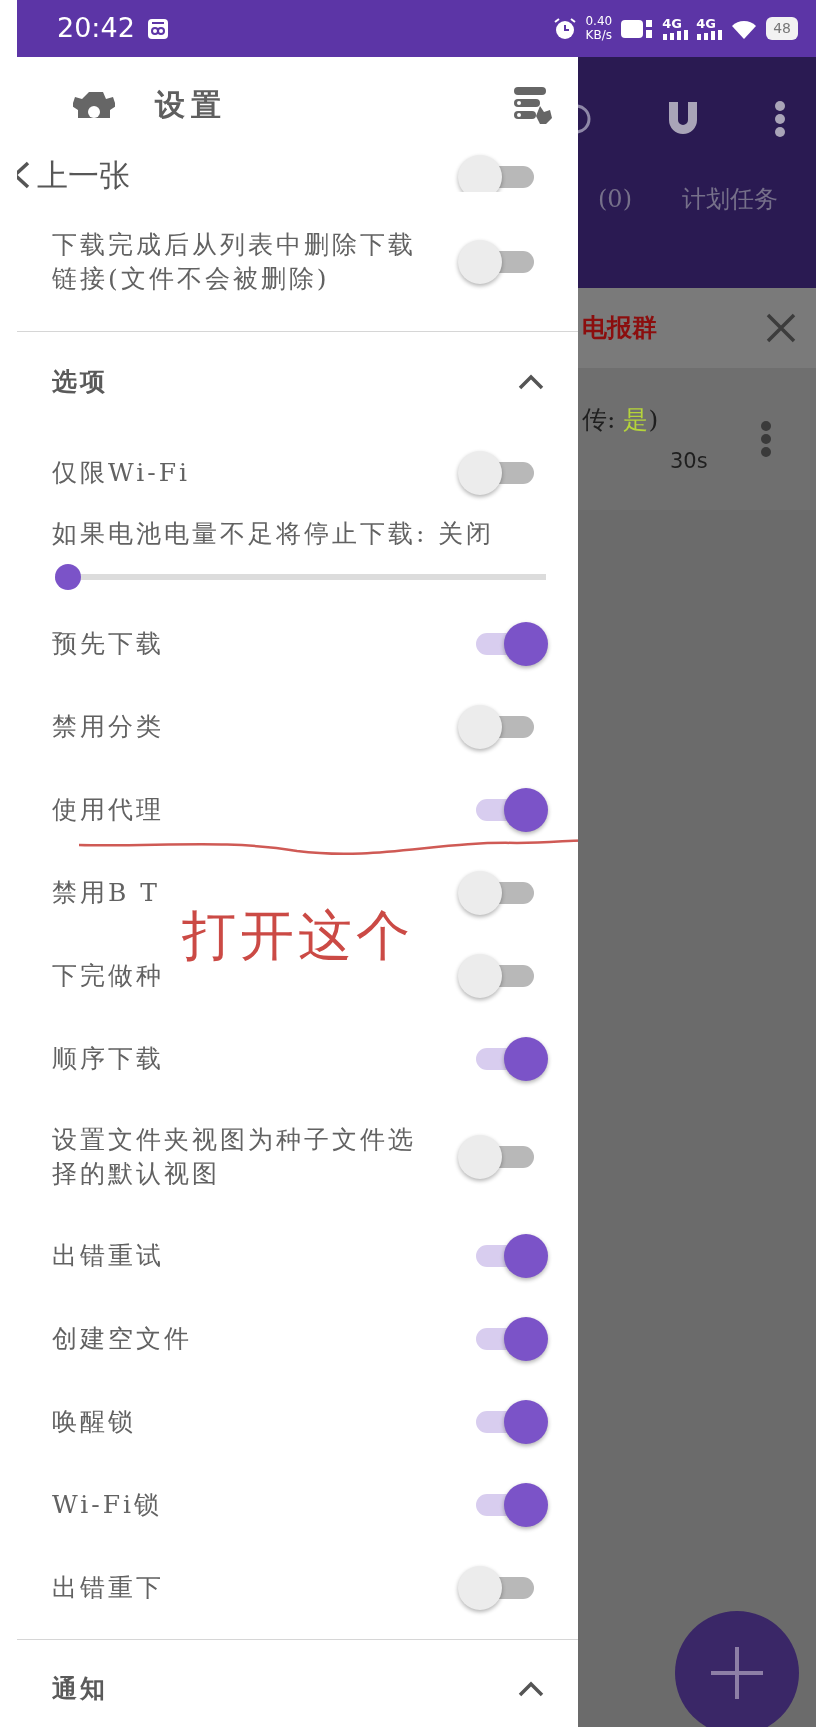 This screenshot has height=1727, width=828. I want to click on alarm-icon, so click(565, 28).